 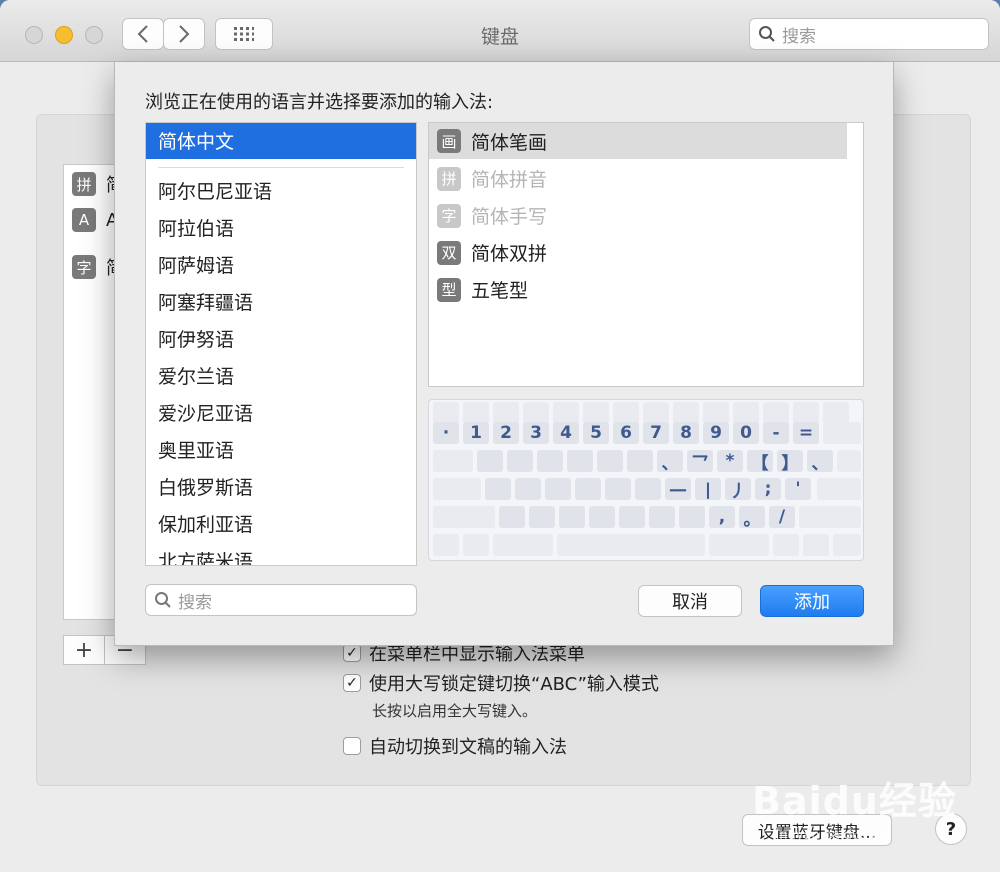 What do you see at coordinates (730, 461) in the screenshot?
I see `keyboard-key: *` at bounding box center [730, 461].